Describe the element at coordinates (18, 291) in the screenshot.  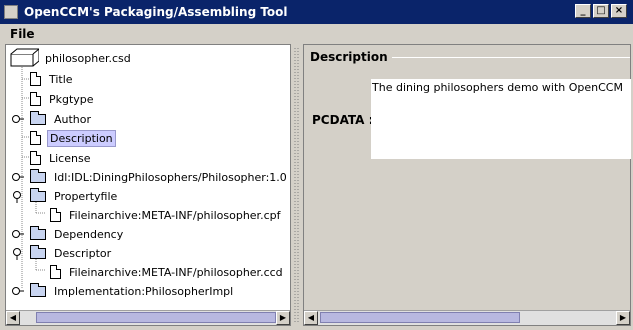
I see `expand-toggle-implementation` at that location.